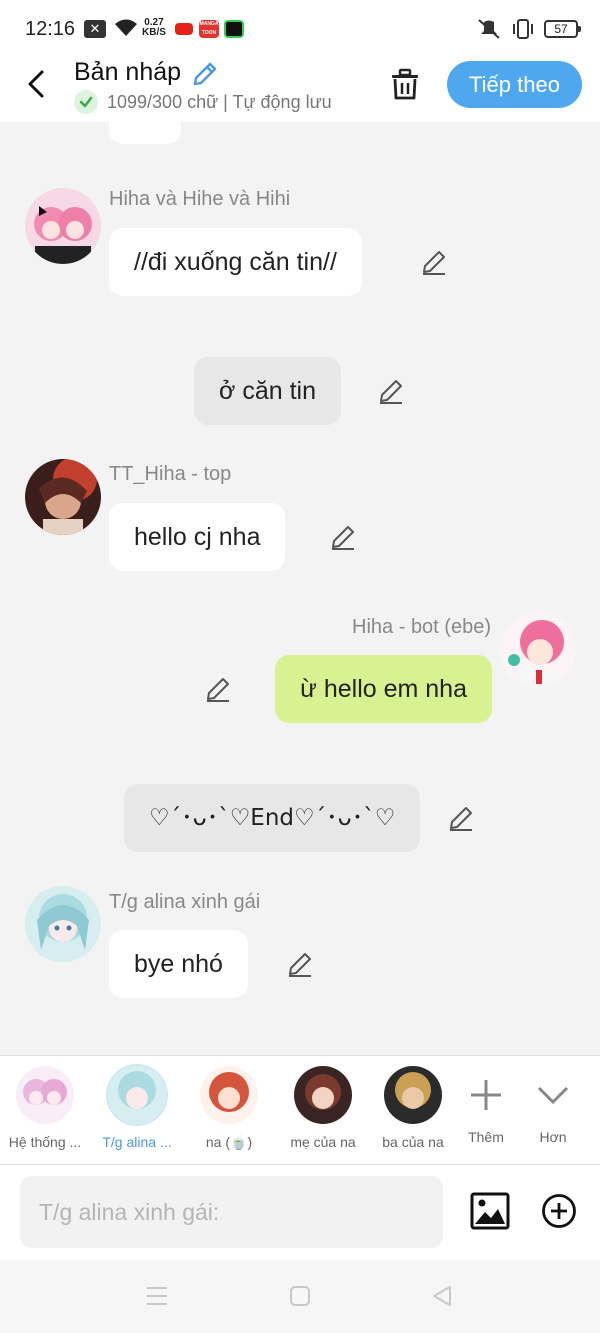  Describe the element at coordinates (86, 102) in the screenshot. I see `saved-check-icon` at that location.